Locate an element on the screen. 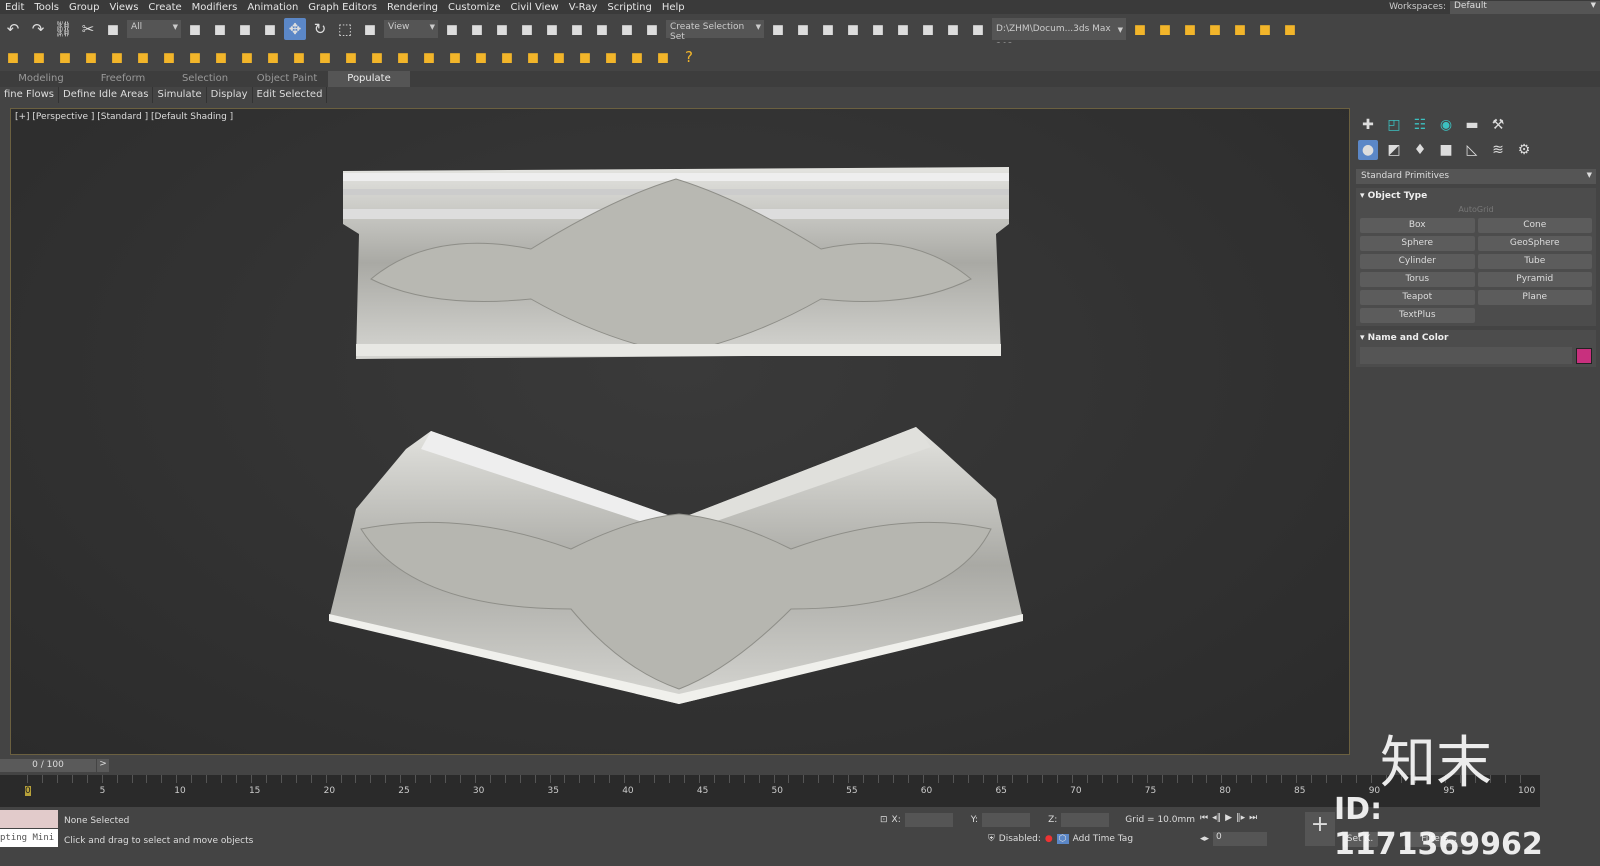 This screenshot has height=866, width=1600. project-path-dropdown: D:\ZHM\Docum...3ds Max 202 is located at coordinates (1059, 35).